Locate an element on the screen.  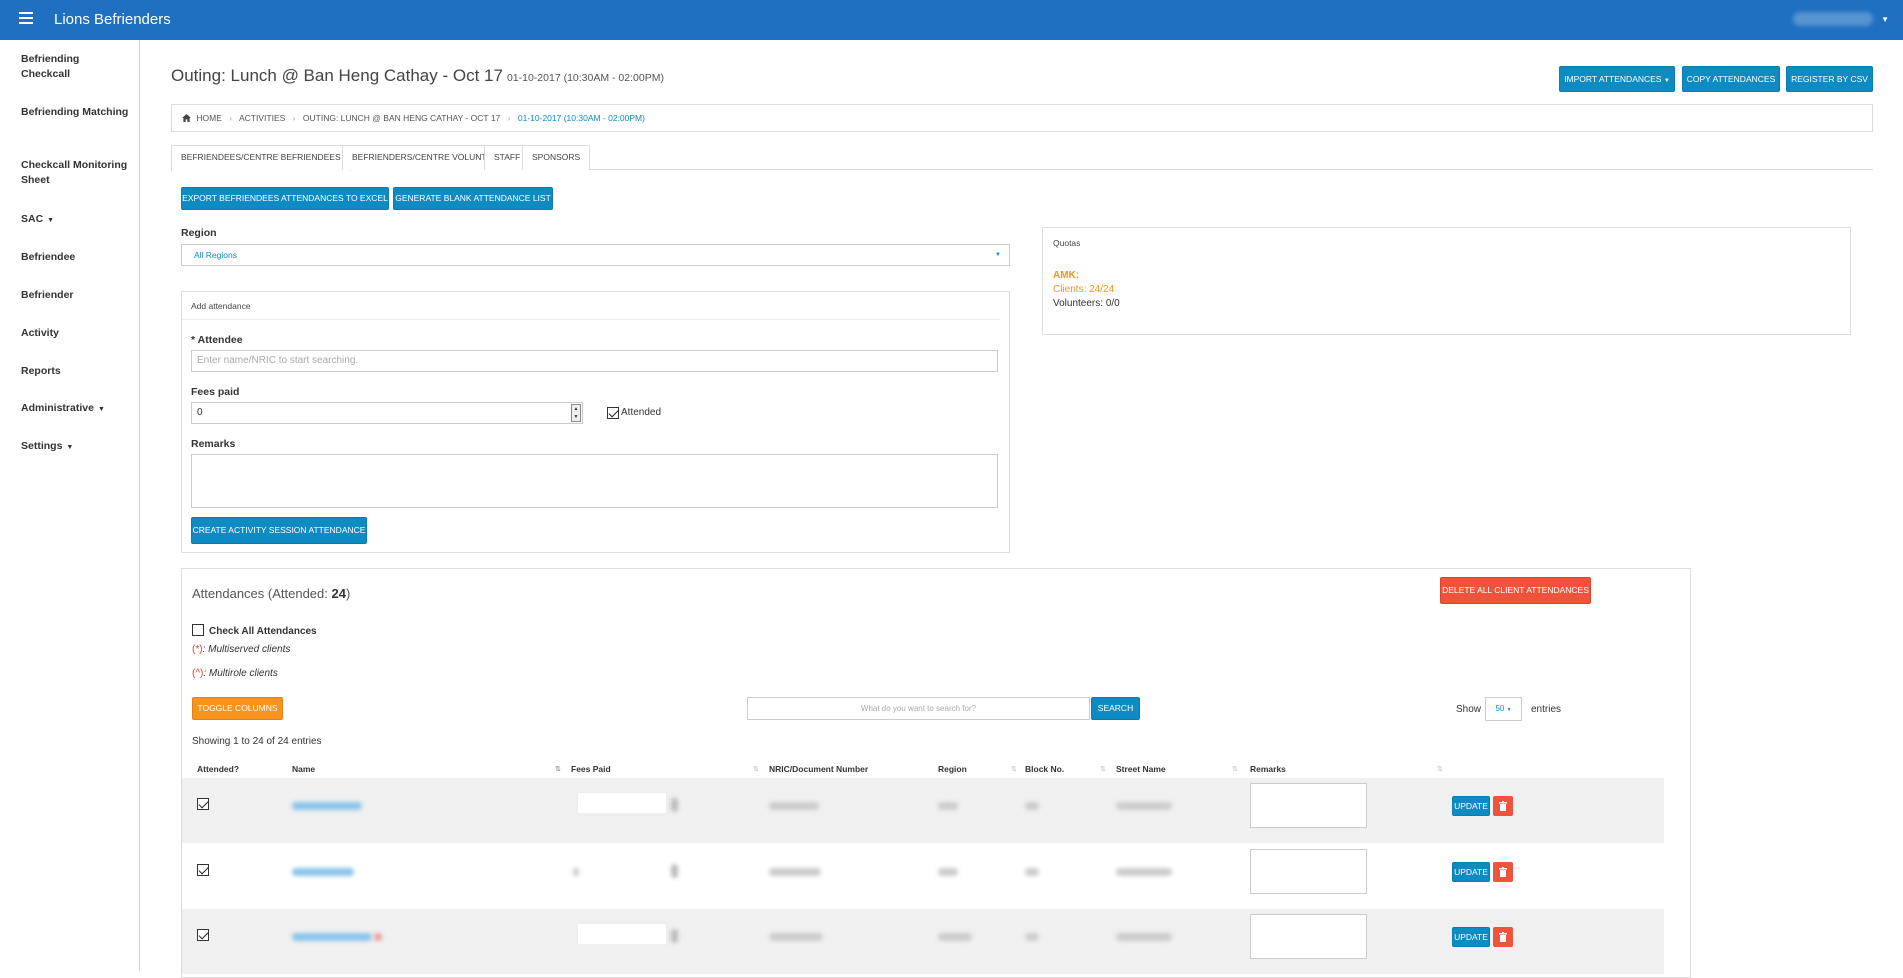
table-row: Update is located at coordinates (923, 876).